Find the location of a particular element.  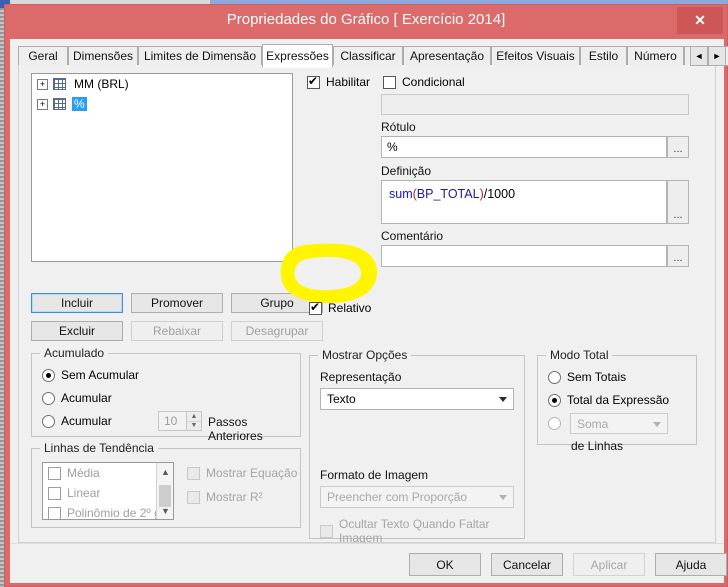

list-item: Linear is located at coordinates (108, 493).